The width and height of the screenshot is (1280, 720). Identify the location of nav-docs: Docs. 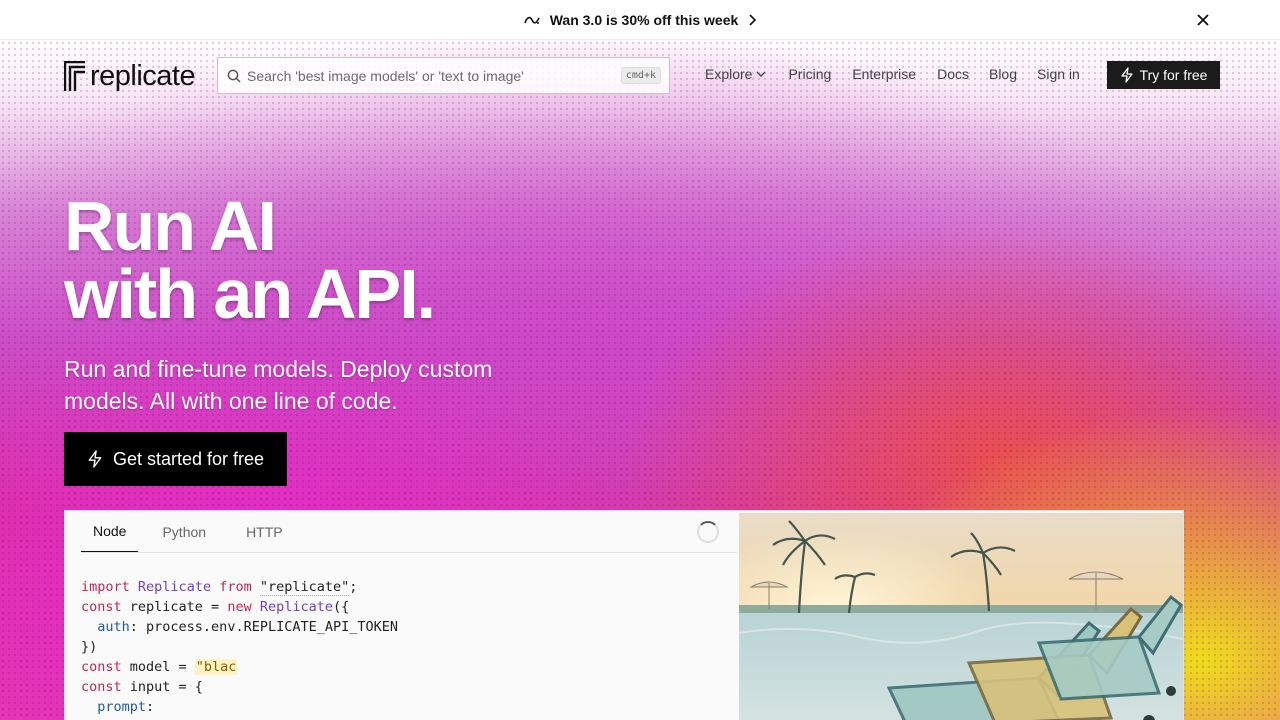
(953, 74).